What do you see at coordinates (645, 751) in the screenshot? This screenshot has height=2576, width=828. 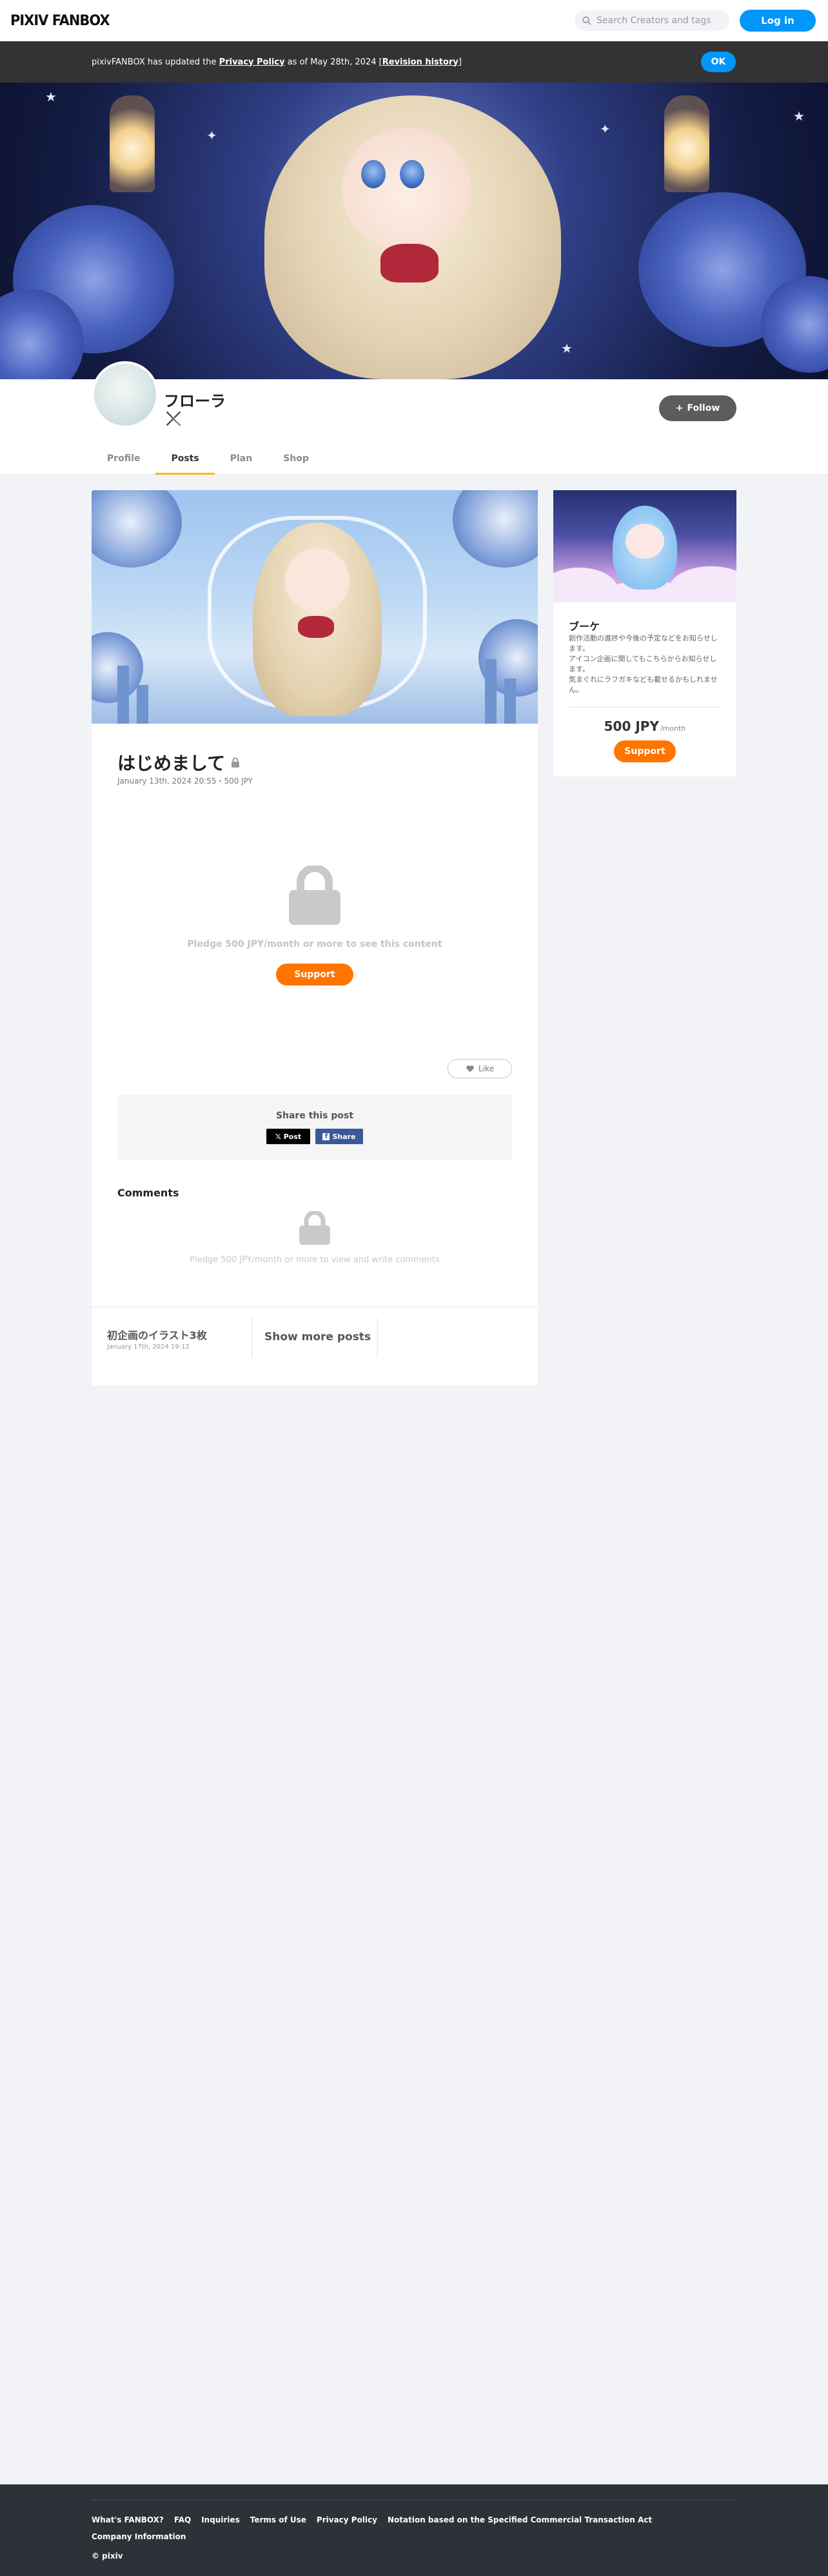 I see `plan-support-button: Support` at bounding box center [645, 751].